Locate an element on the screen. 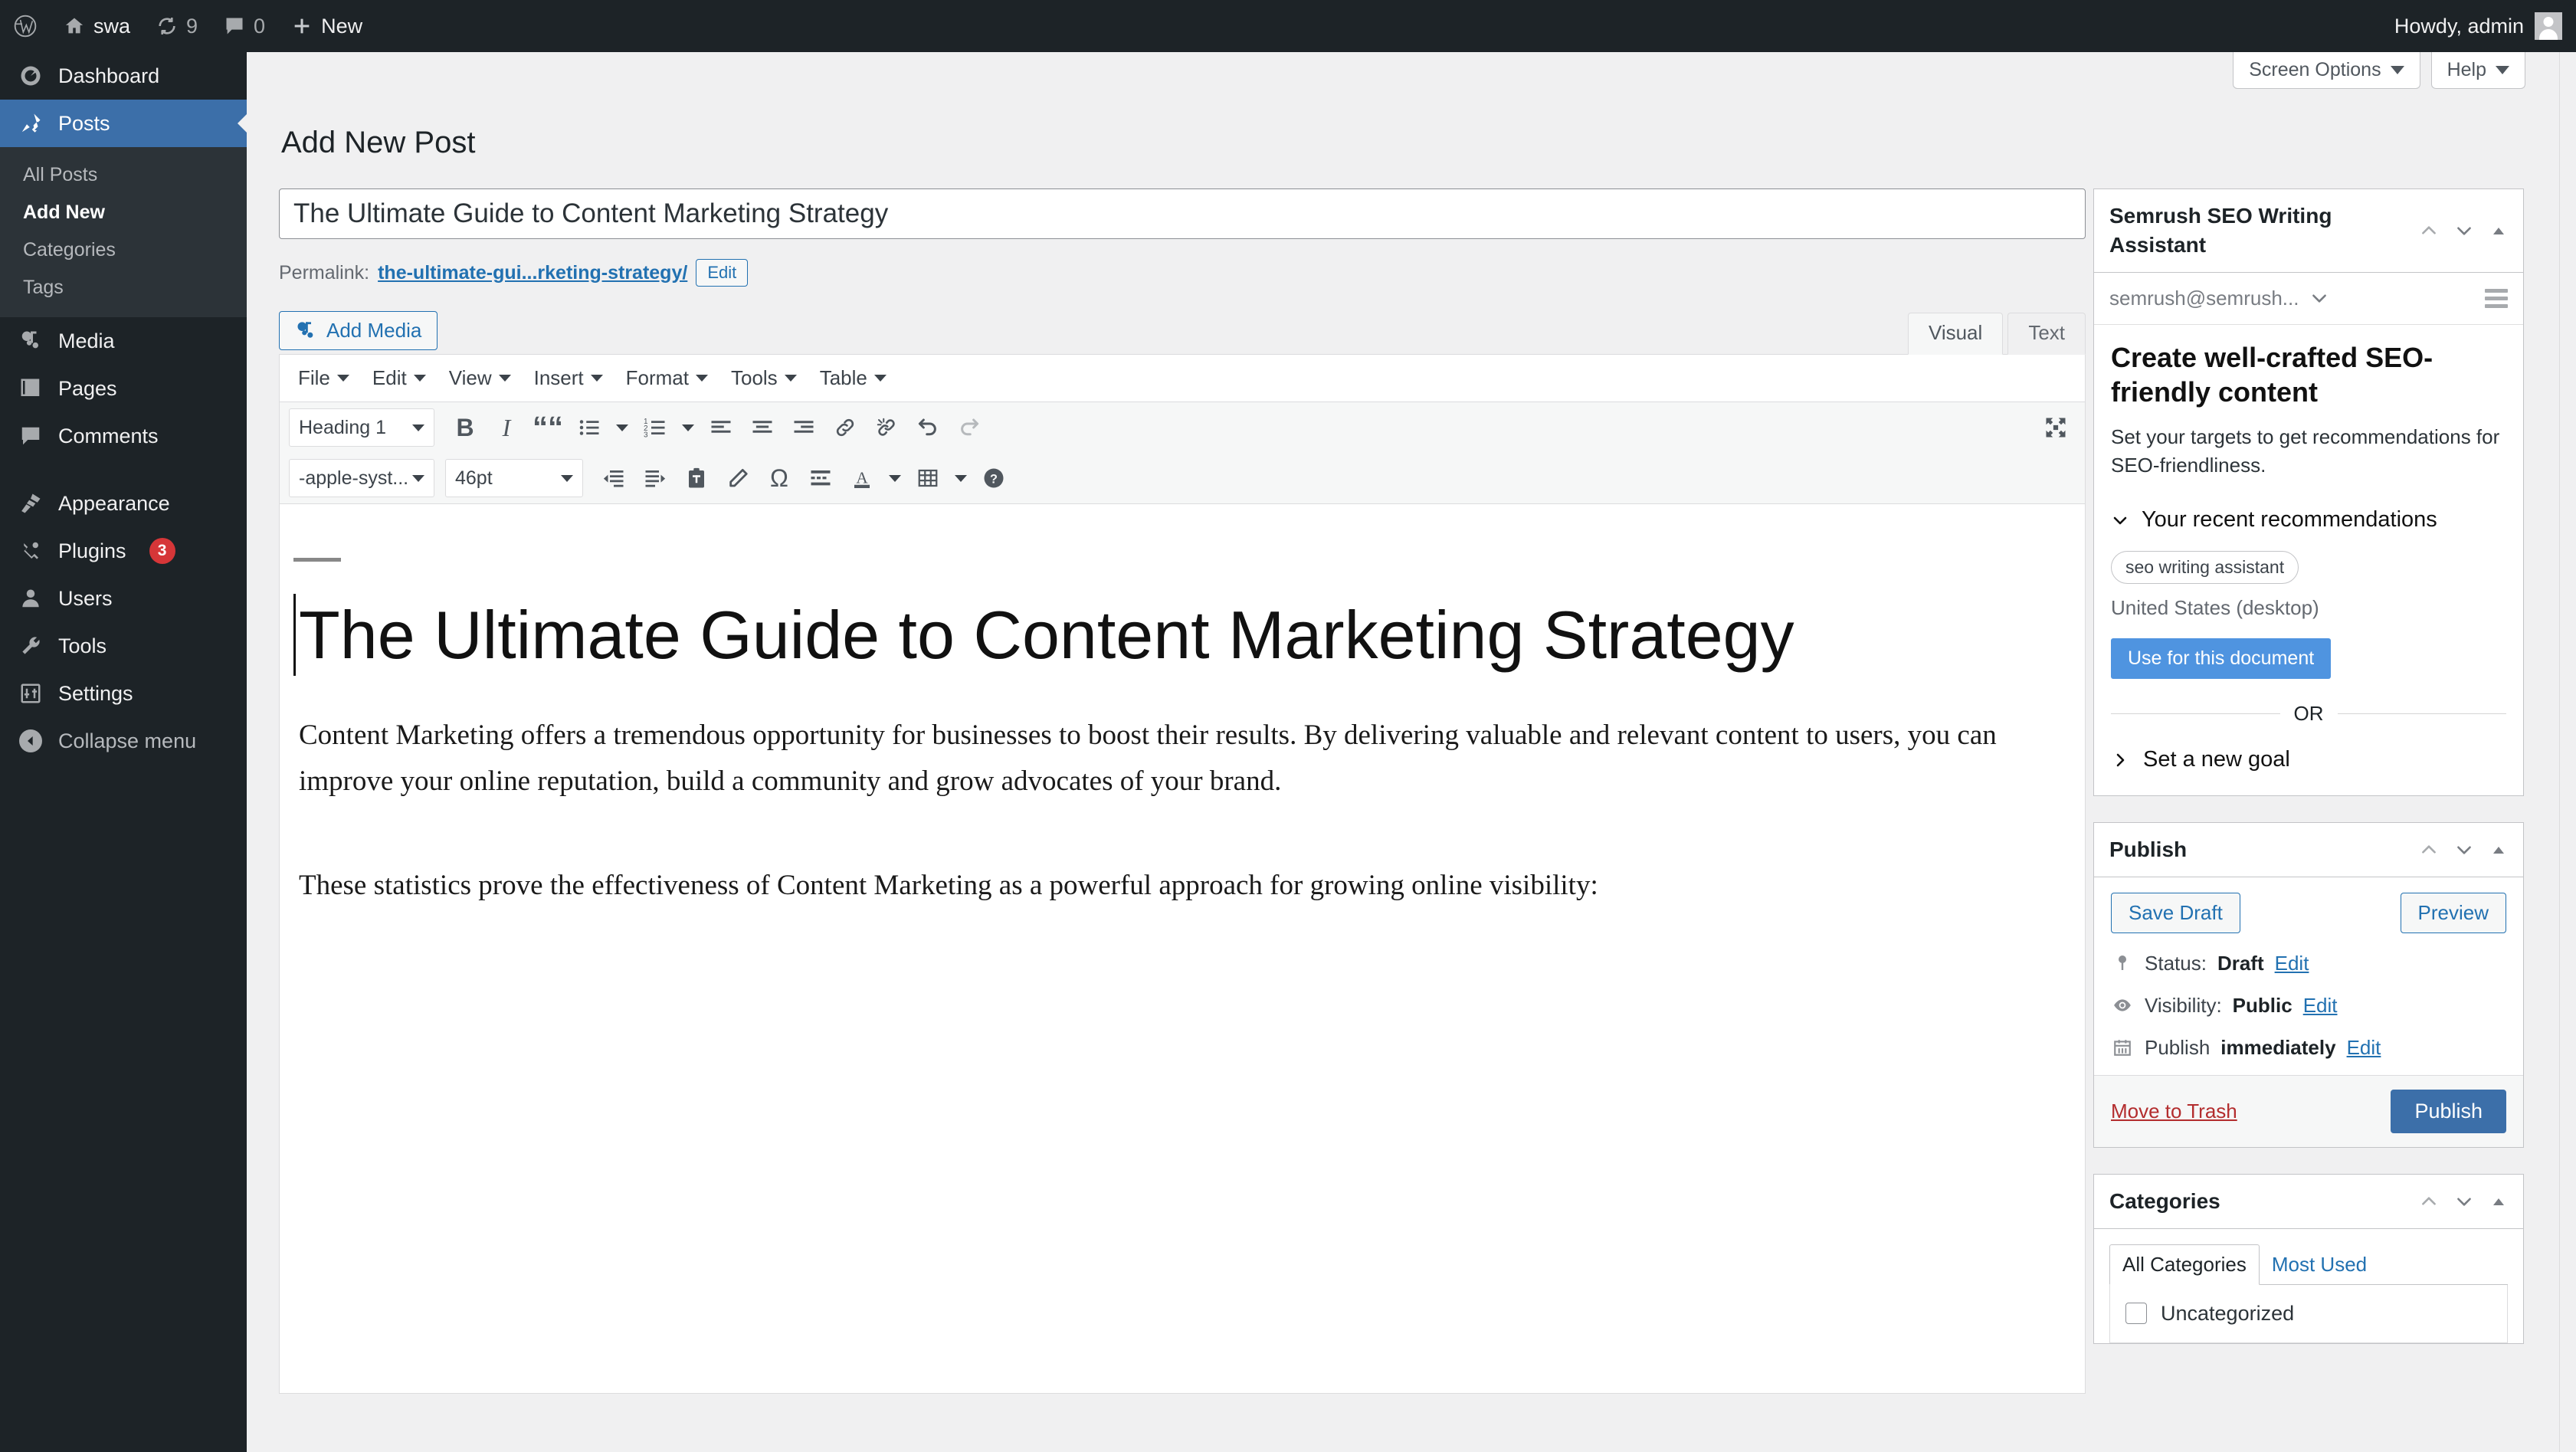 This screenshot has width=2576, height=1452. insert-link-icon is located at coordinates (845, 427).